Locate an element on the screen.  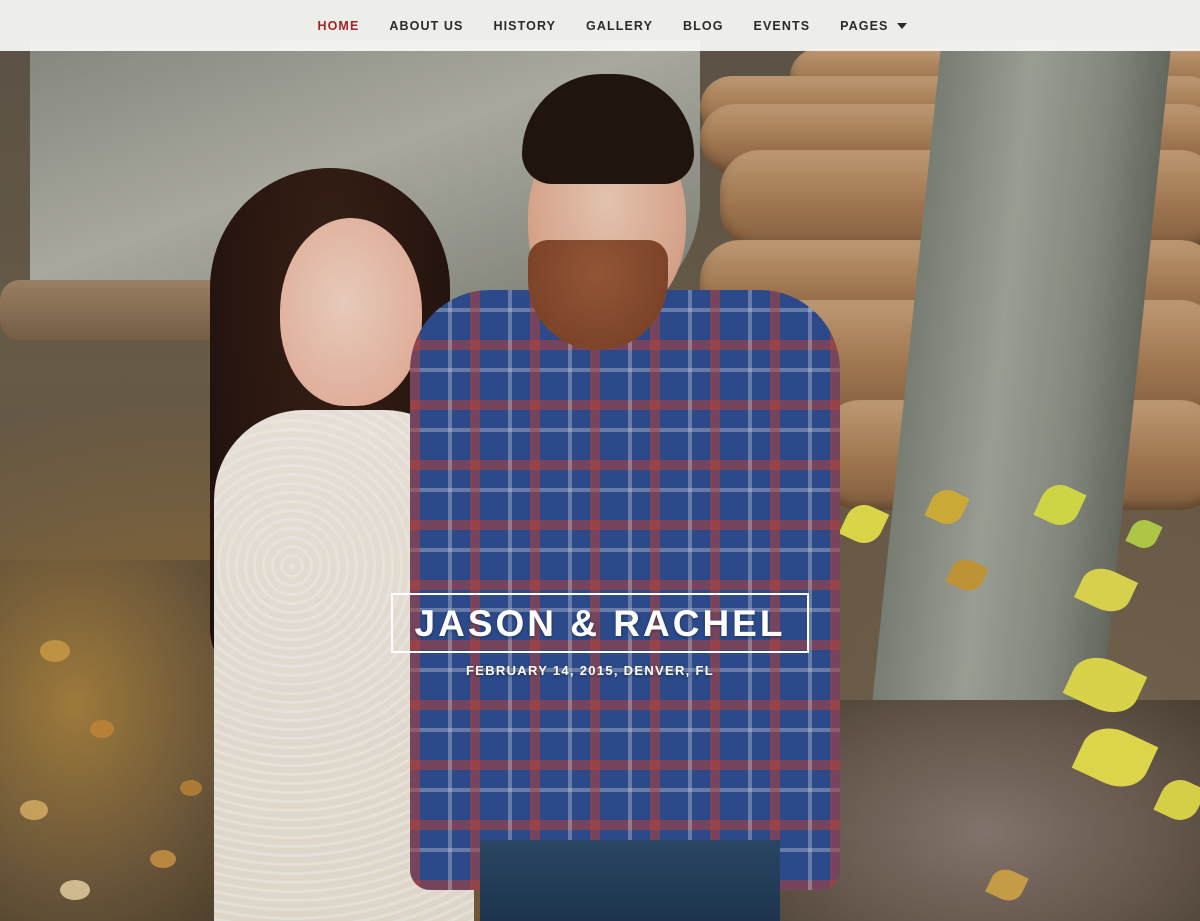
nav-item-label: BLOG is located at coordinates (703, 25).